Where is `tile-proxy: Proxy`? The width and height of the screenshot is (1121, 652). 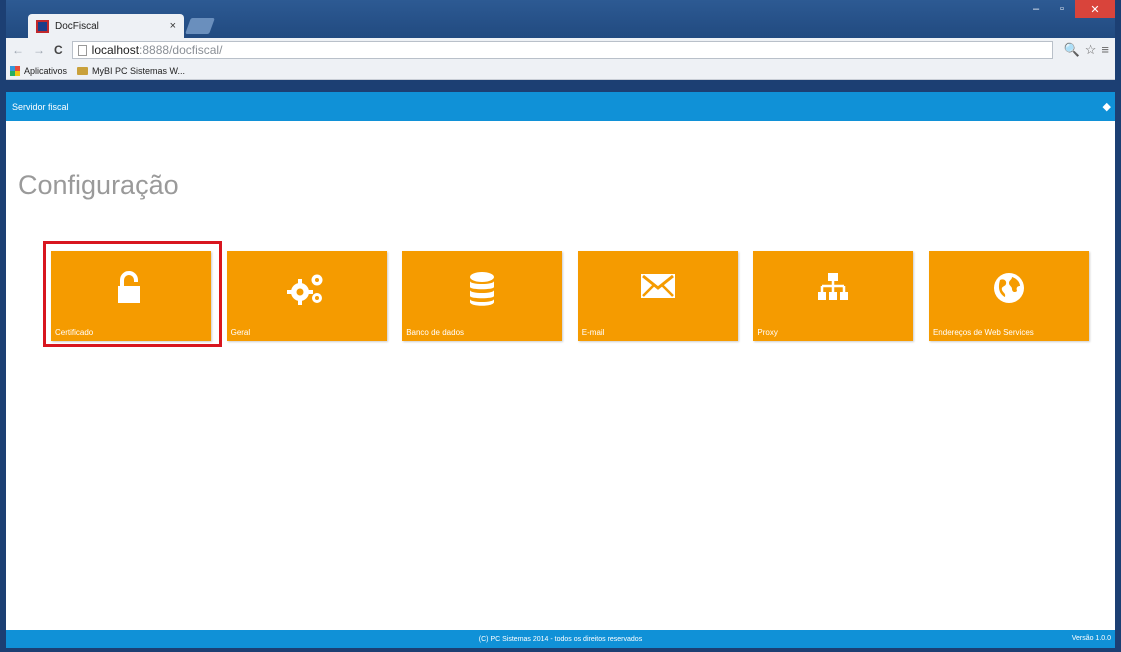
tile-proxy: Proxy is located at coordinates (833, 296).